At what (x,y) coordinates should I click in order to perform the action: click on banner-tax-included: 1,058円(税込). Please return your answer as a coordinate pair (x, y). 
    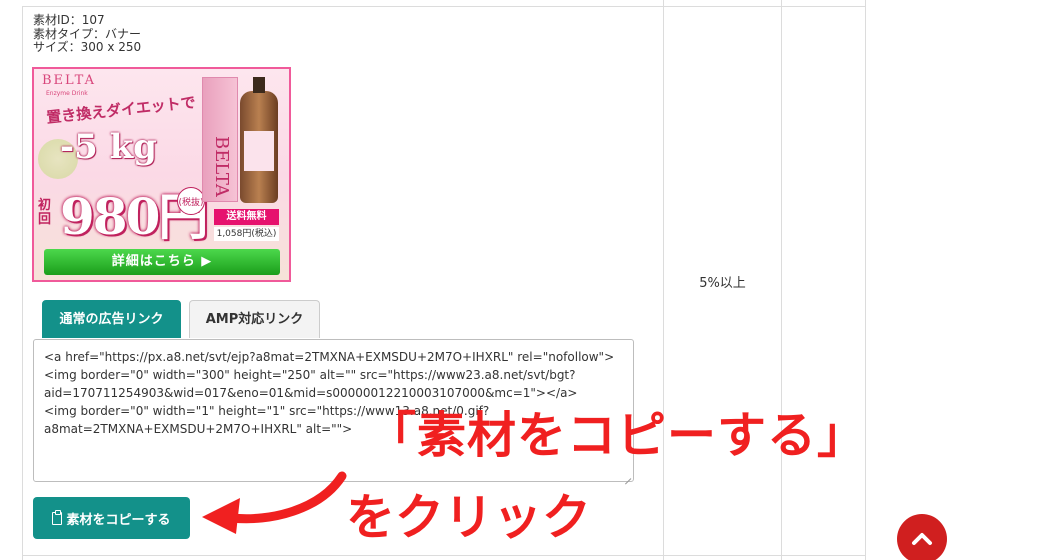
    Looking at the image, I should click on (246, 234).